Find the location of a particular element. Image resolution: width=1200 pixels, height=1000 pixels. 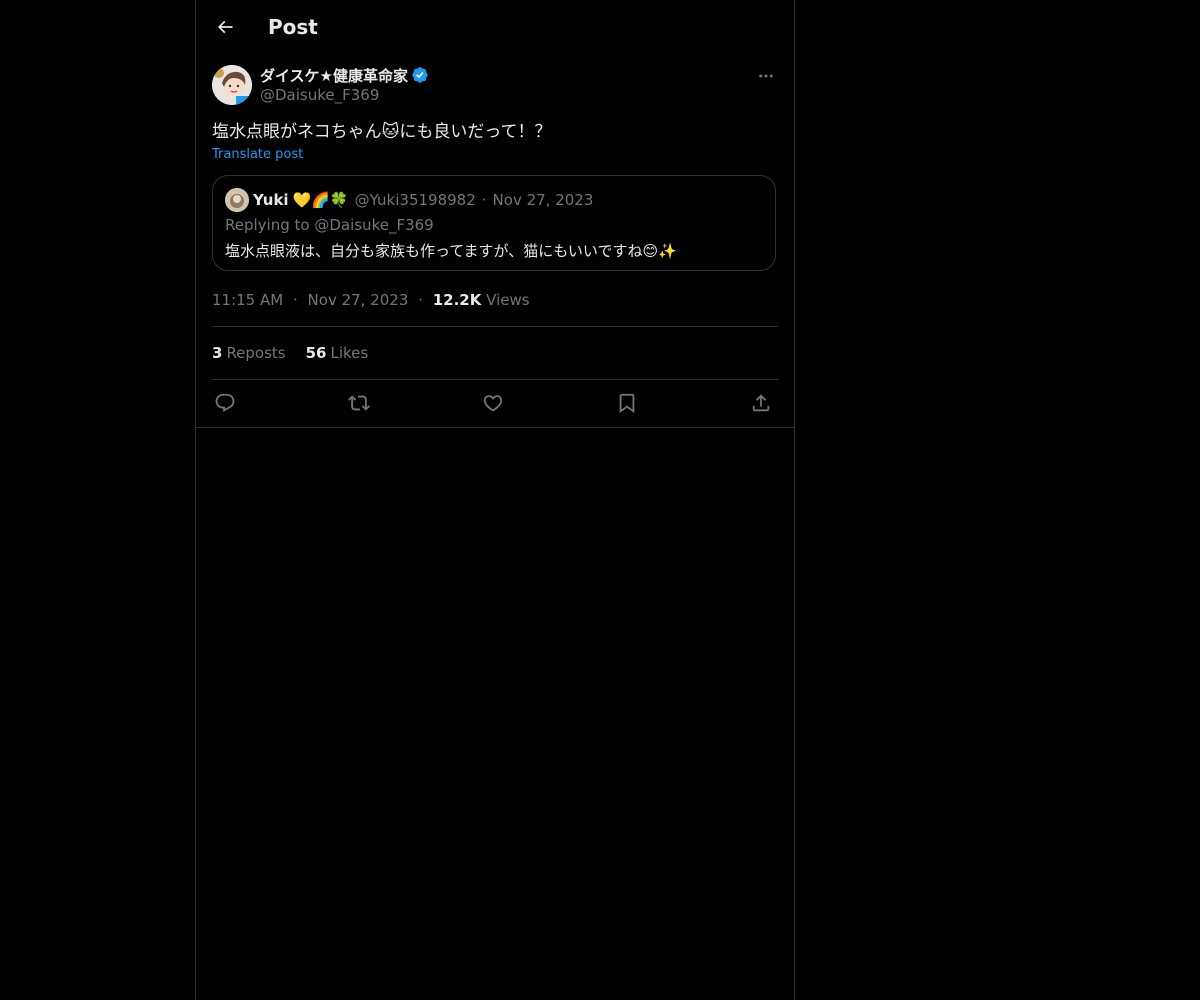

post-bottom-divider is located at coordinates (495, 427).